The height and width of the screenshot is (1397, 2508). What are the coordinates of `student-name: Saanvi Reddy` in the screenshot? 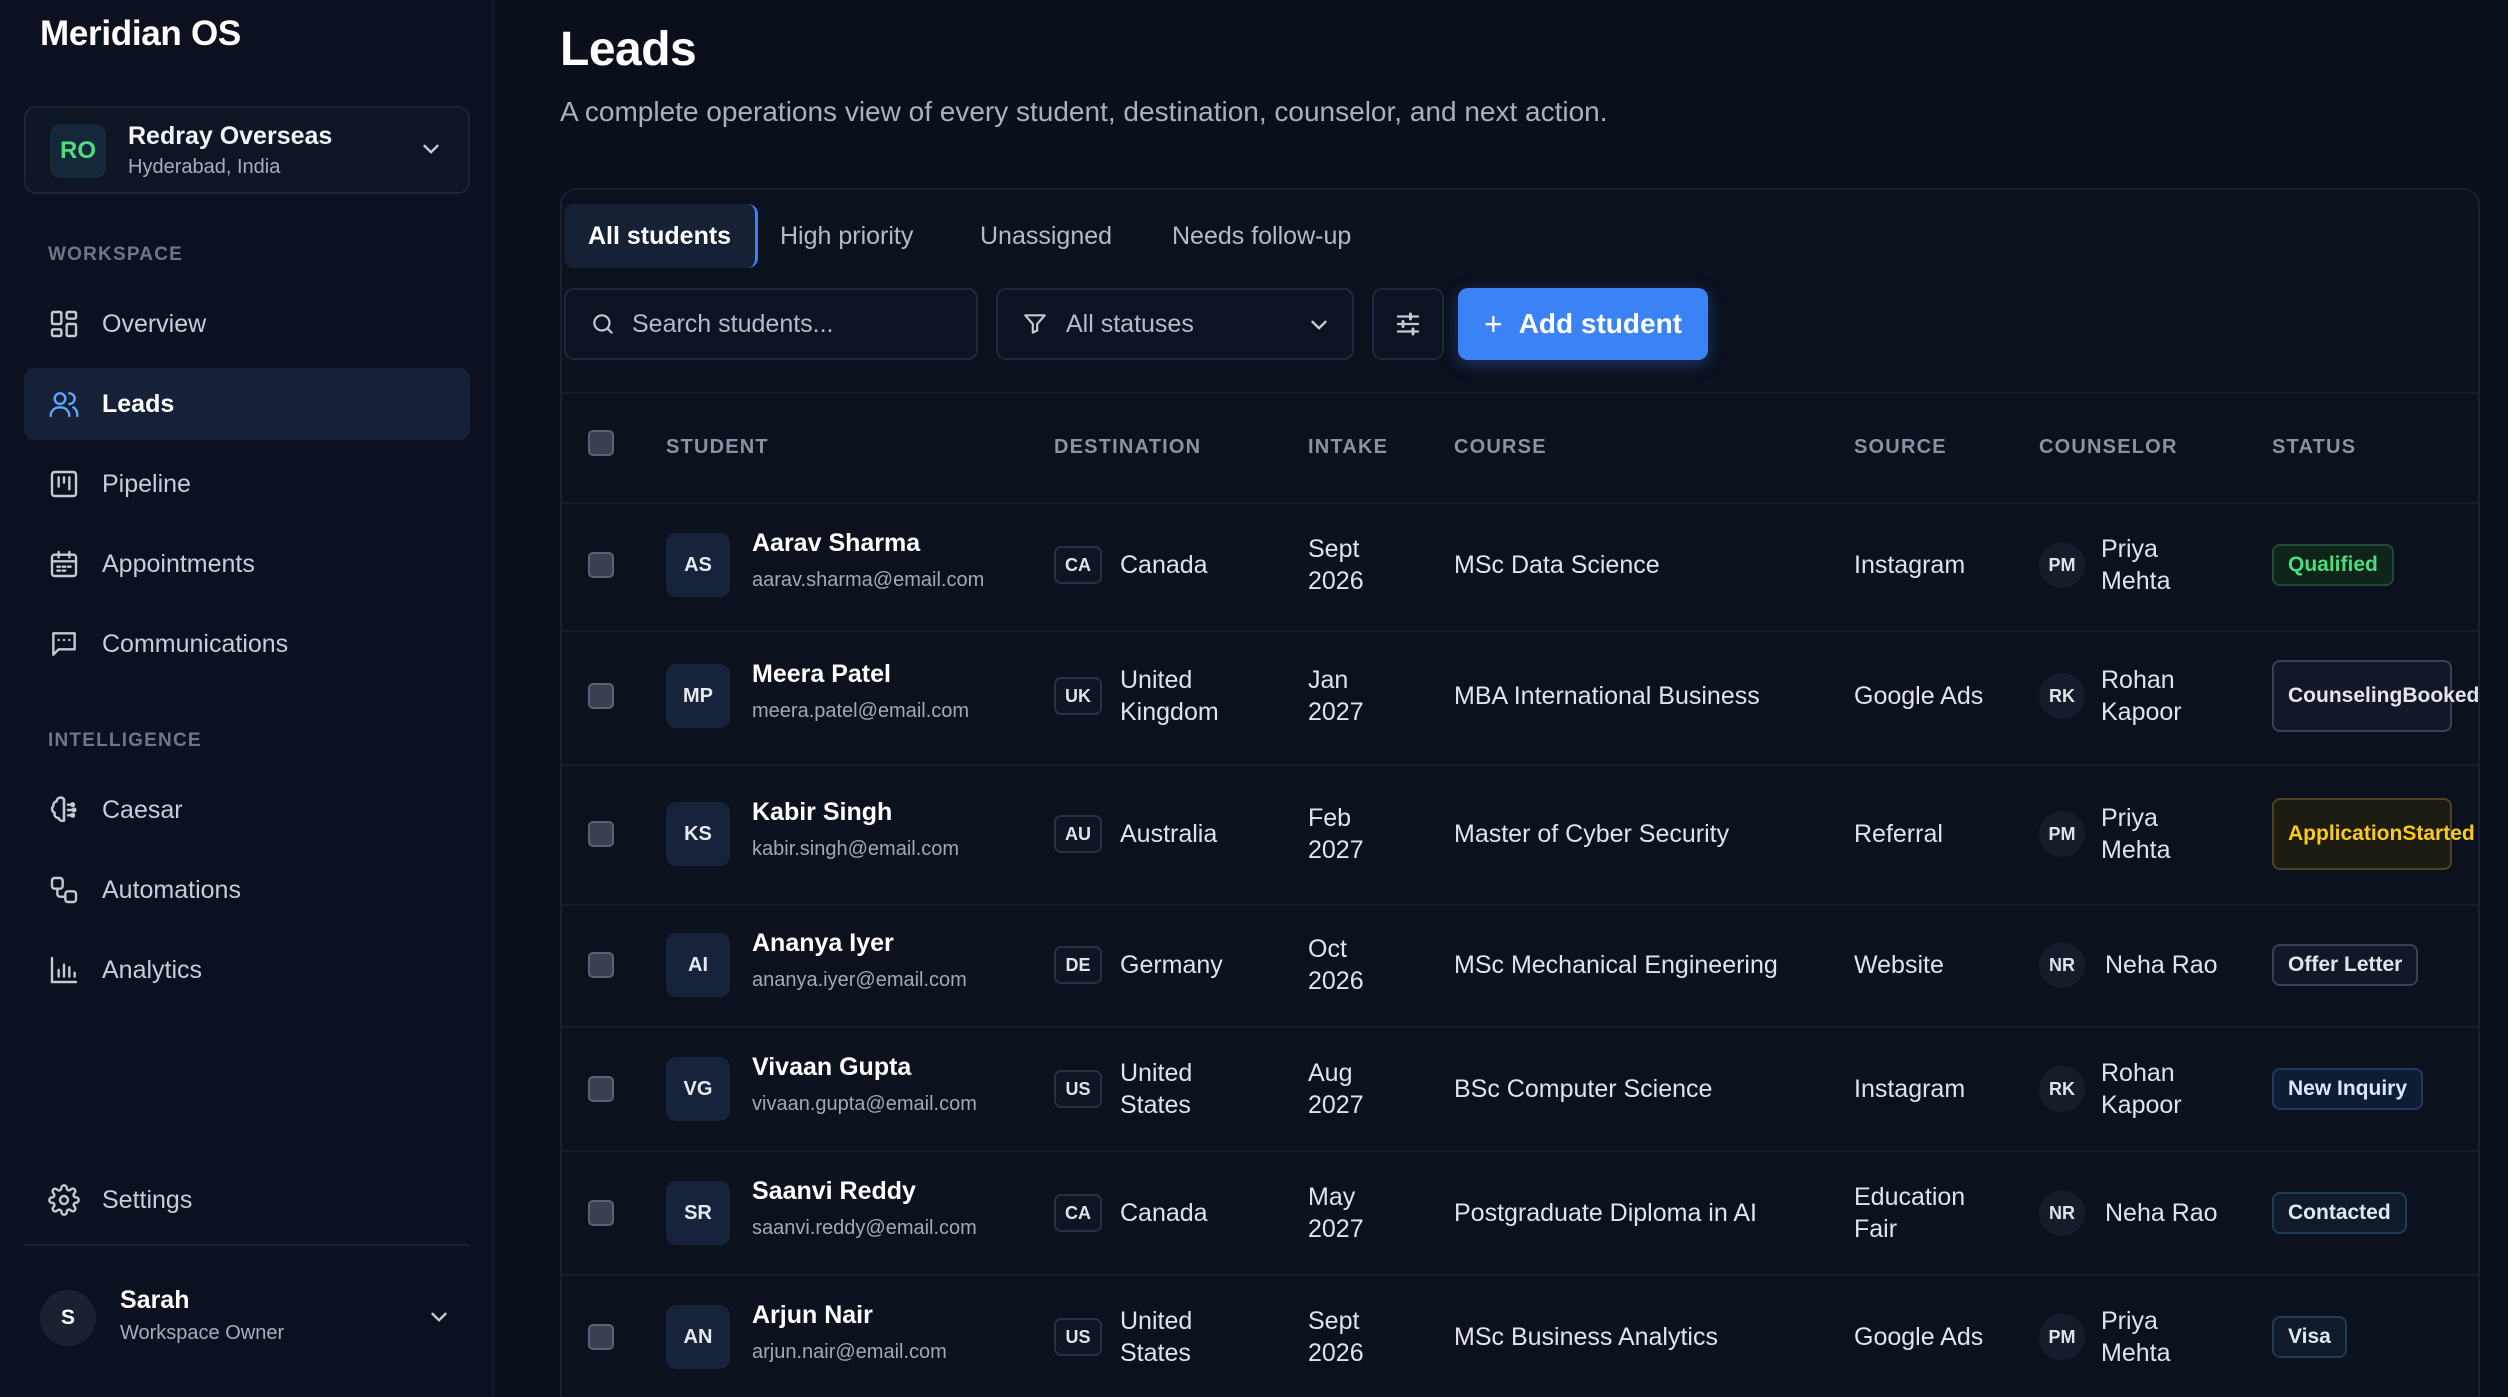 It's located at (834, 1191).